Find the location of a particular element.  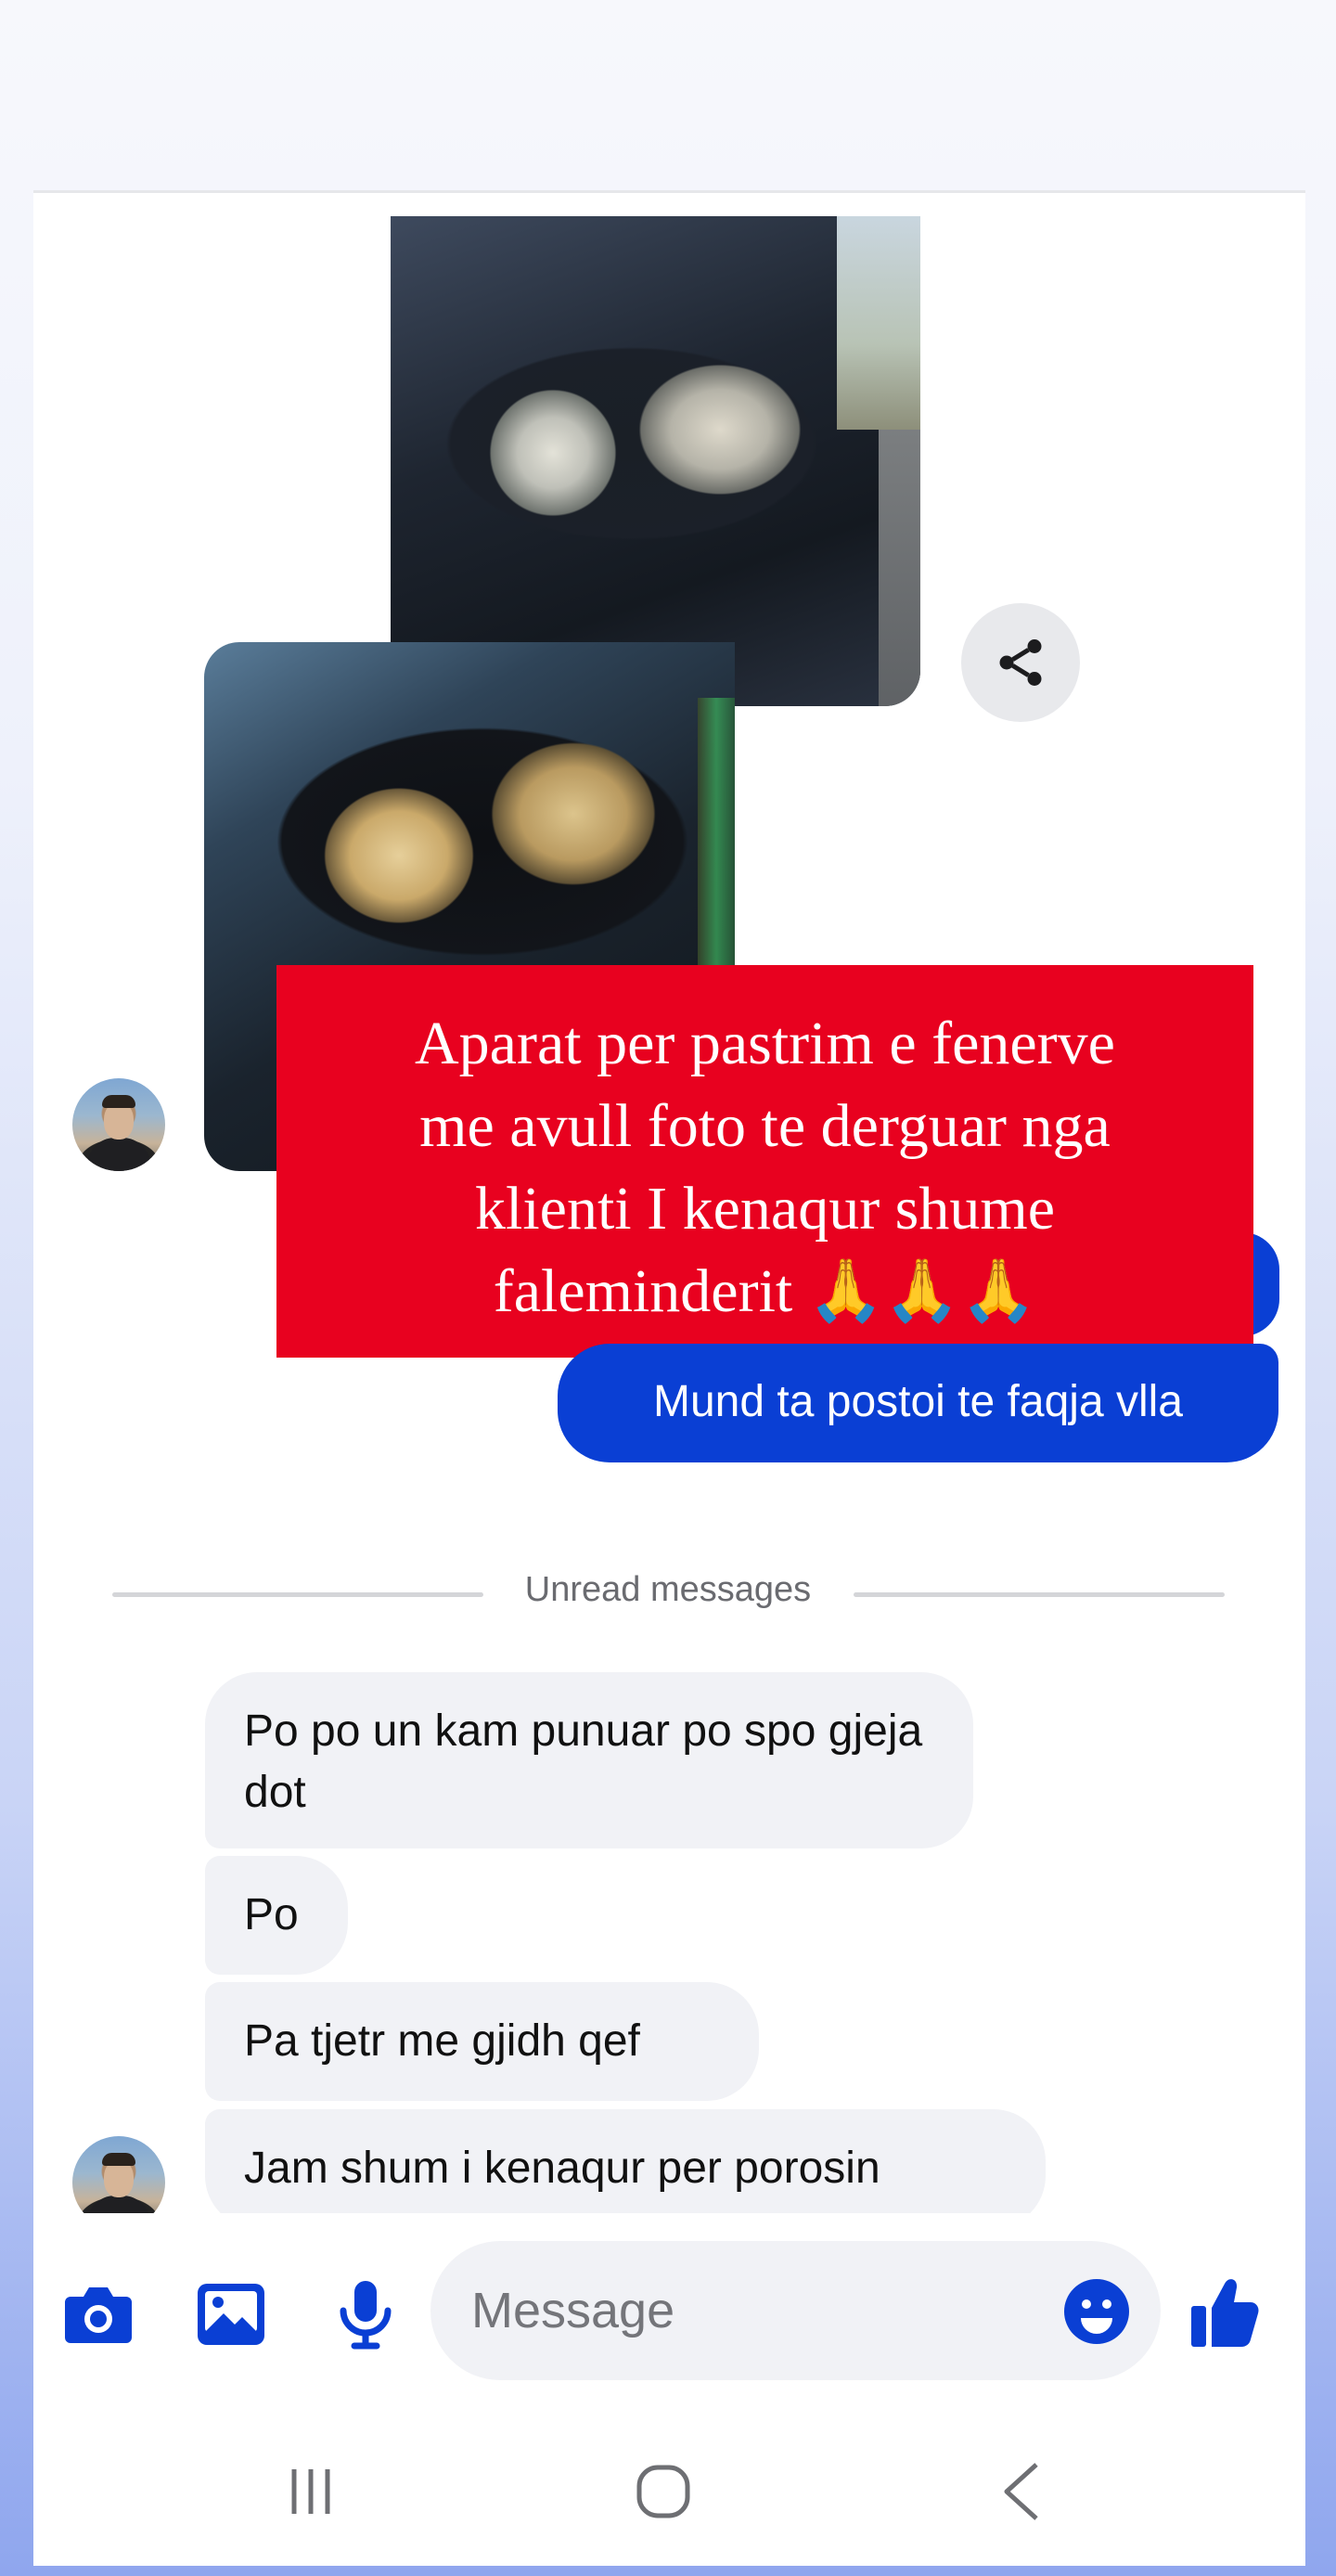

like-button is located at coordinates (1226, 2311).